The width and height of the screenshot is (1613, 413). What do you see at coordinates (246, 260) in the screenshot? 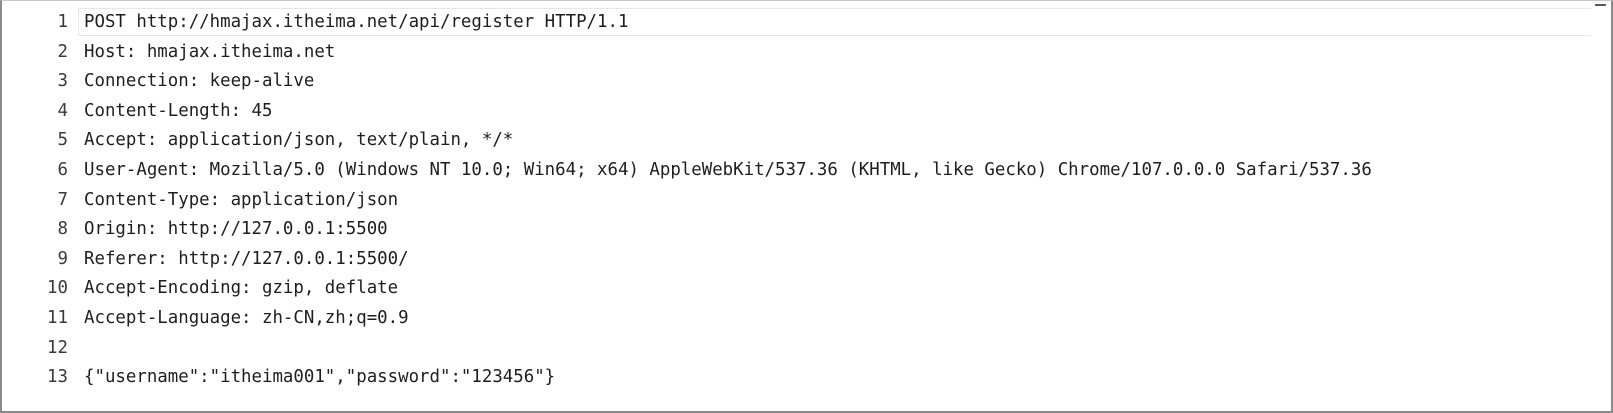
I see `line-text: Referer: http://127.0.0.1:5500/` at bounding box center [246, 260].